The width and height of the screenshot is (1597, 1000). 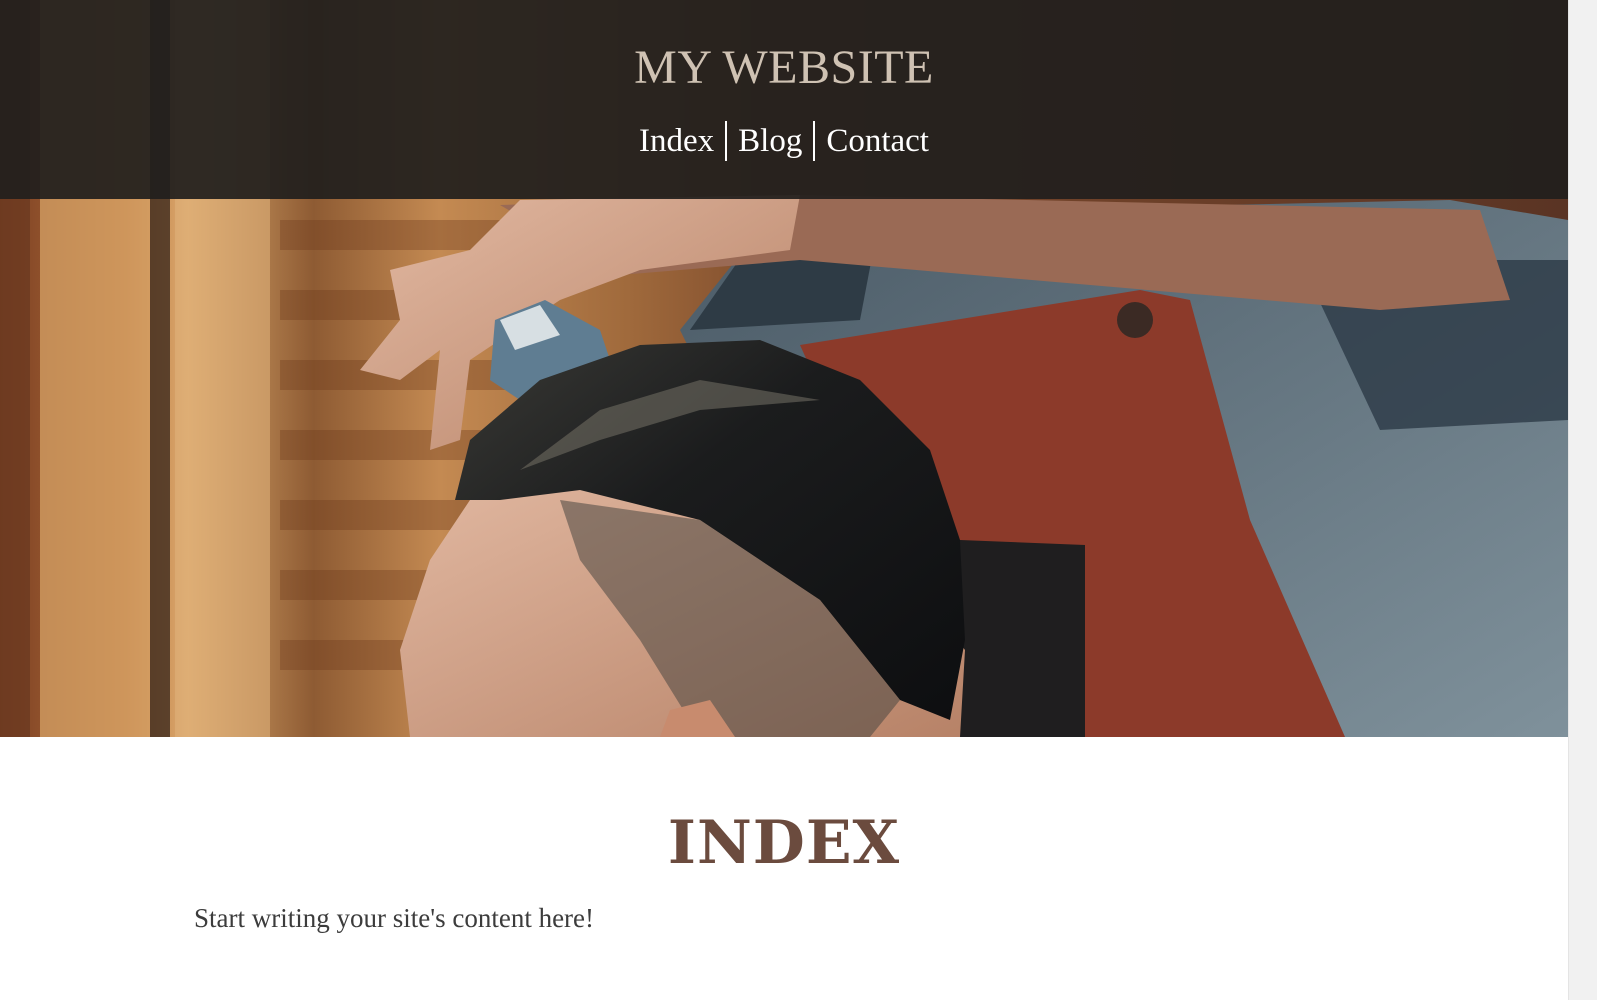 I want to click on vertical-scrollbar, so click(x=1582, y=500).